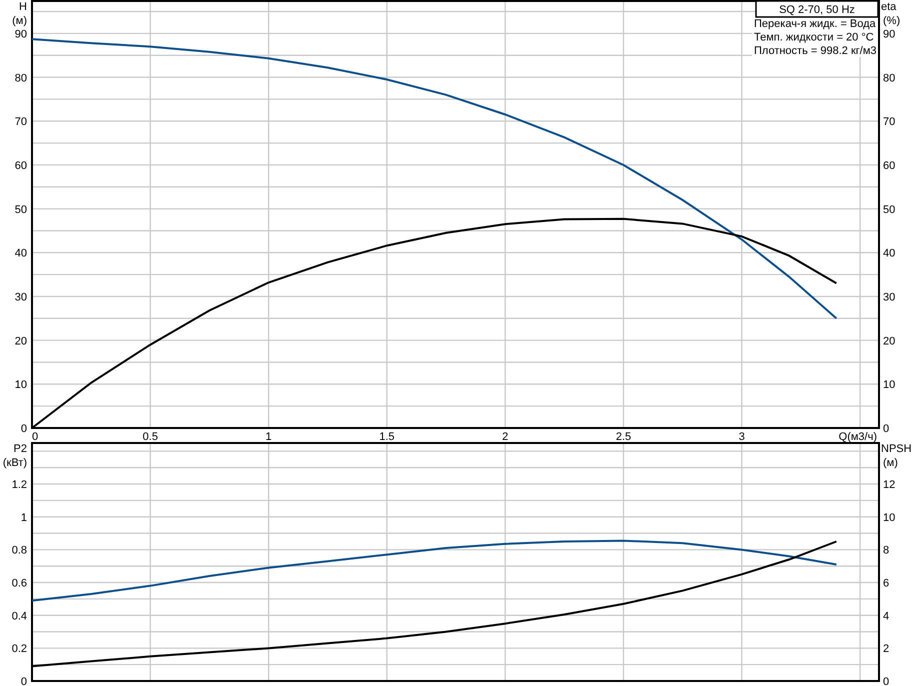 The width and height of the screenshot is (912, 686). I want to click on tick-label: 6, so click(886, 584).